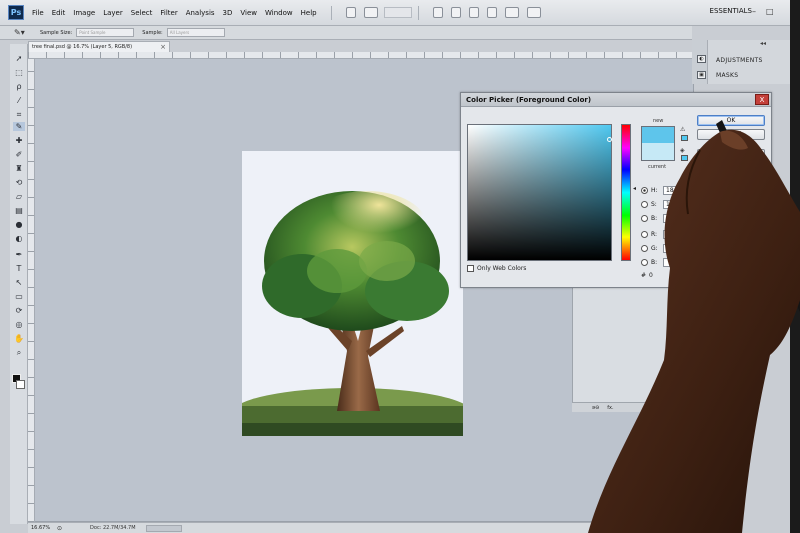 The height and width of the screenshot is (533, 800). What do you see at coordinates (437, 12) in the screenshot?
I see `hand-tool-icon` at bounding box center [437, 12].